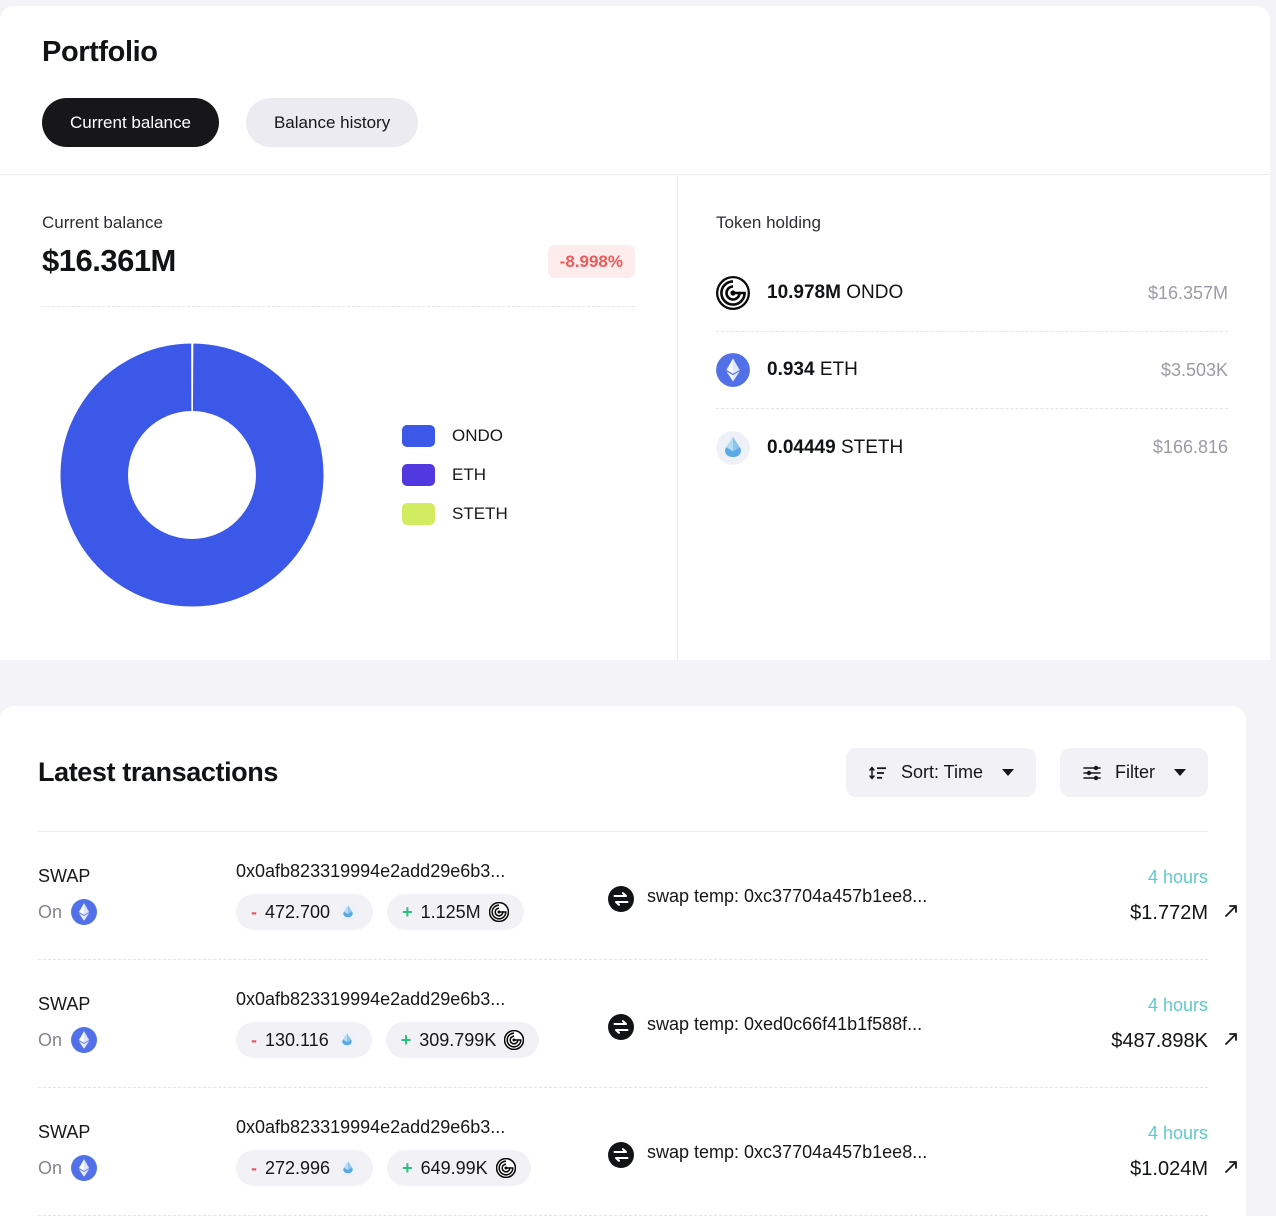 The width and height of the screenshot is (1276, 1216). I want to click on sort-button-label: Sort: Time, so click(941, 772).